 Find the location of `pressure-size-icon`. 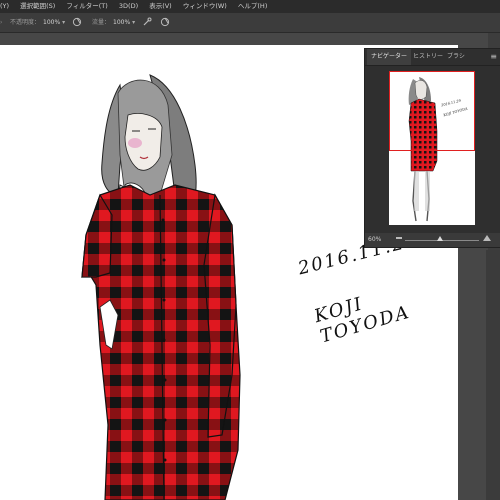

pressure-size-icon is located at coordinates (165, 22).